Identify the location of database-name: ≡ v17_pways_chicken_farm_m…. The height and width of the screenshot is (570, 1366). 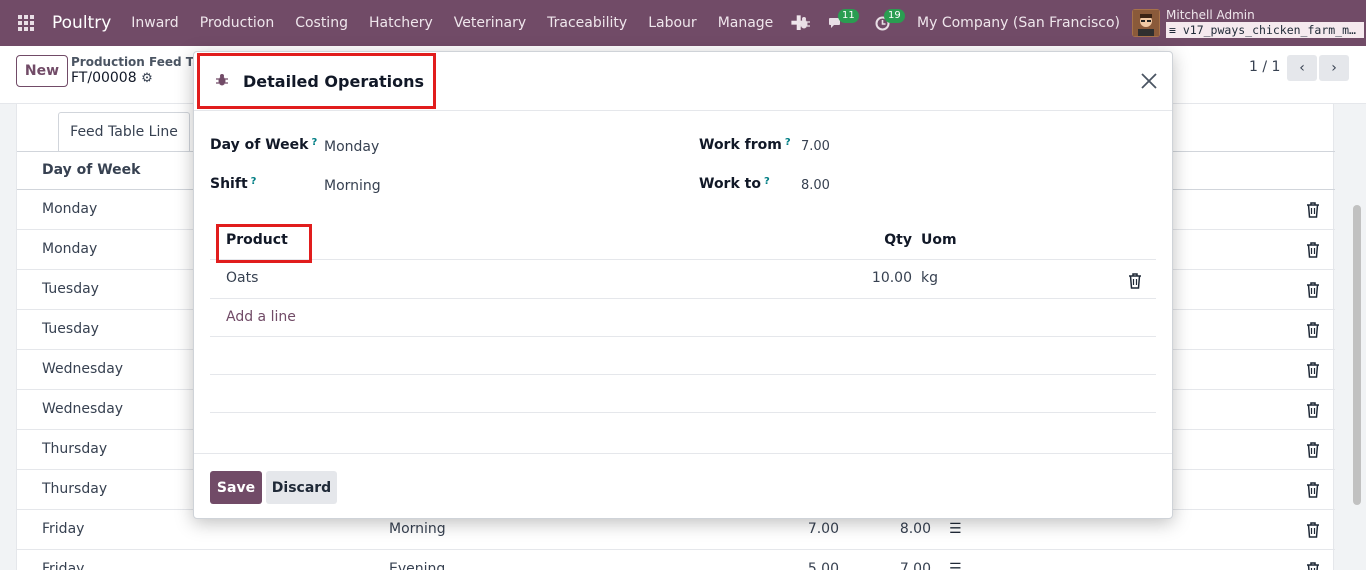
(1265, 30).